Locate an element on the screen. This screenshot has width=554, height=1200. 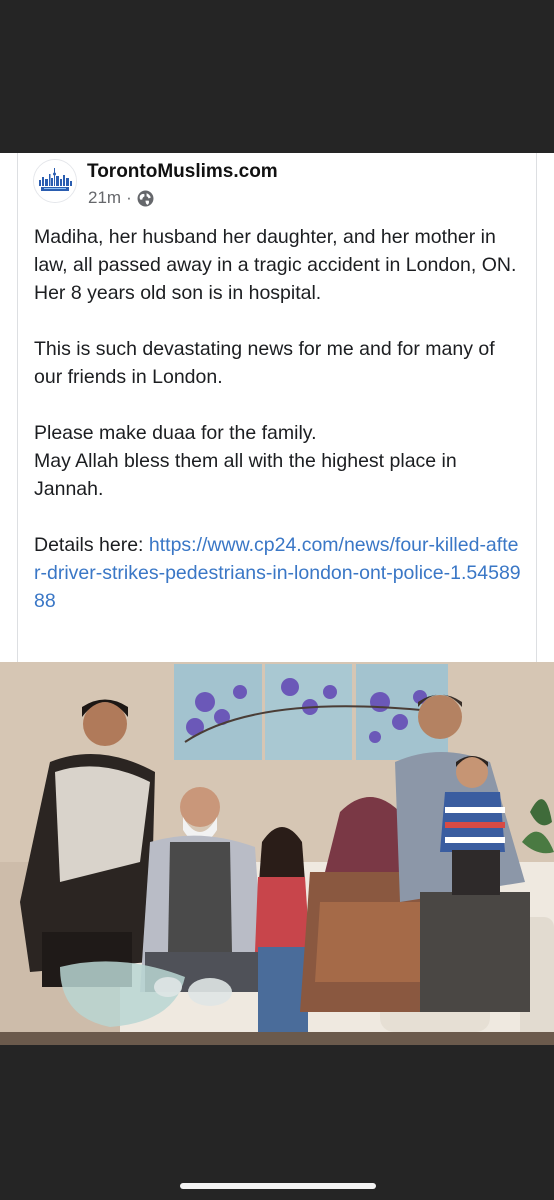
screen-bottom-area is located at coordinates (277, 1122).